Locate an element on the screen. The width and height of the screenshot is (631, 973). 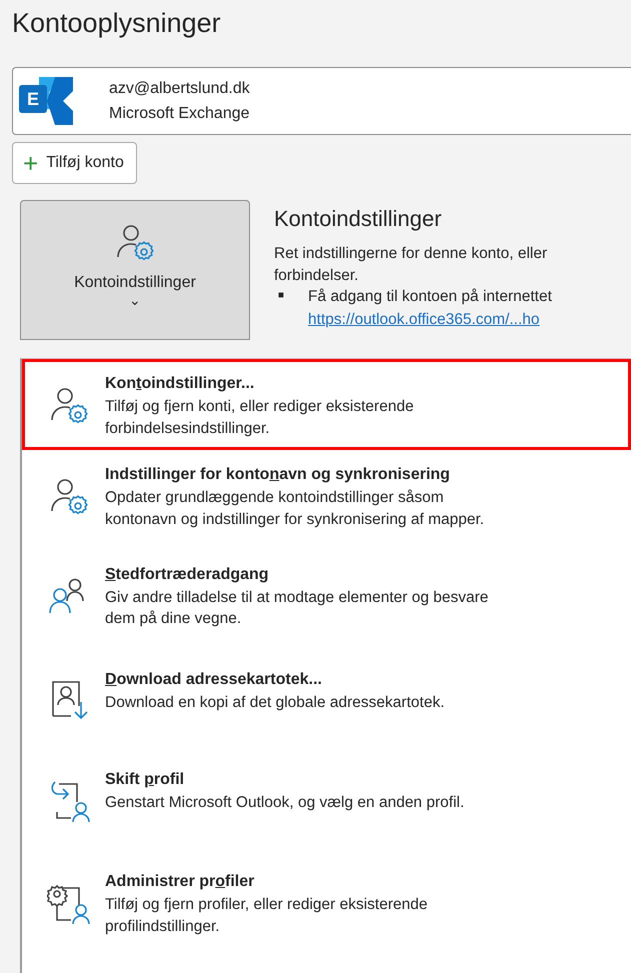
menu-item-title: Indstillinger for kontonavn og synkronisering is located at coordinates (278, 475).